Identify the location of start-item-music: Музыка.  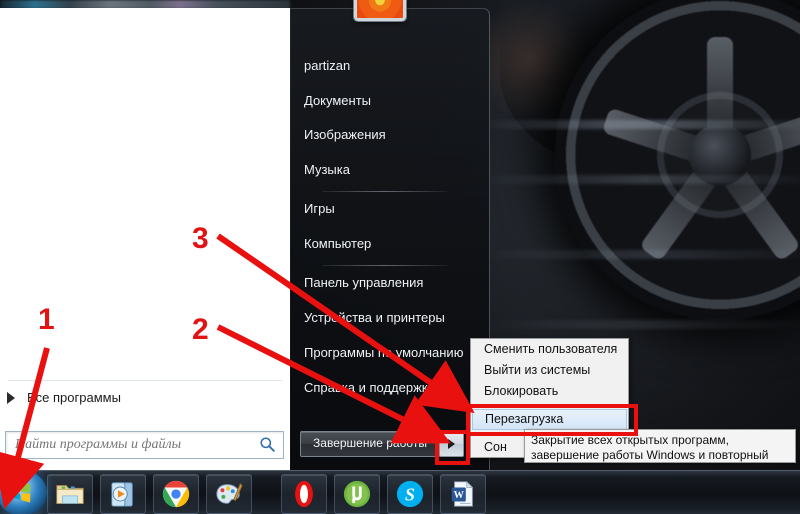
(391, 170).